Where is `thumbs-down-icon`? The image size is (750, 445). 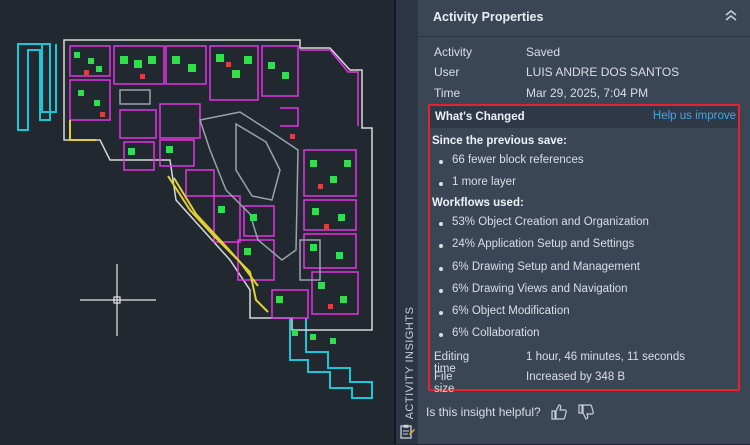
thumbs-down-icon is located at coordinates (586, 412).